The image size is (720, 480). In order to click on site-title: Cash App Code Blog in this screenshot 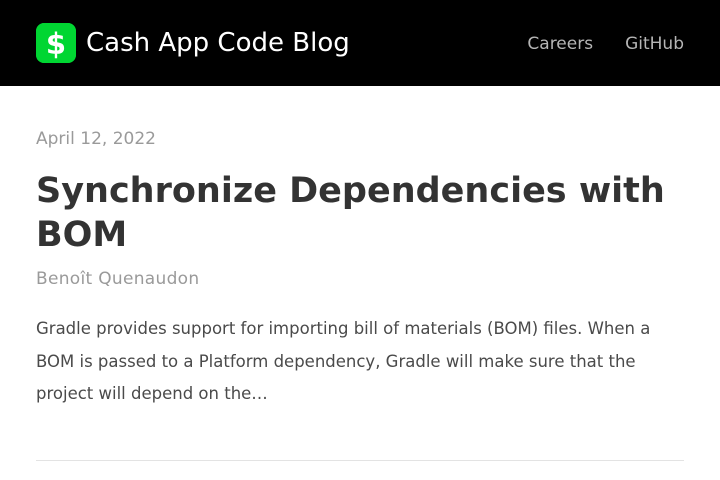, I will do `click(218, 43)`.